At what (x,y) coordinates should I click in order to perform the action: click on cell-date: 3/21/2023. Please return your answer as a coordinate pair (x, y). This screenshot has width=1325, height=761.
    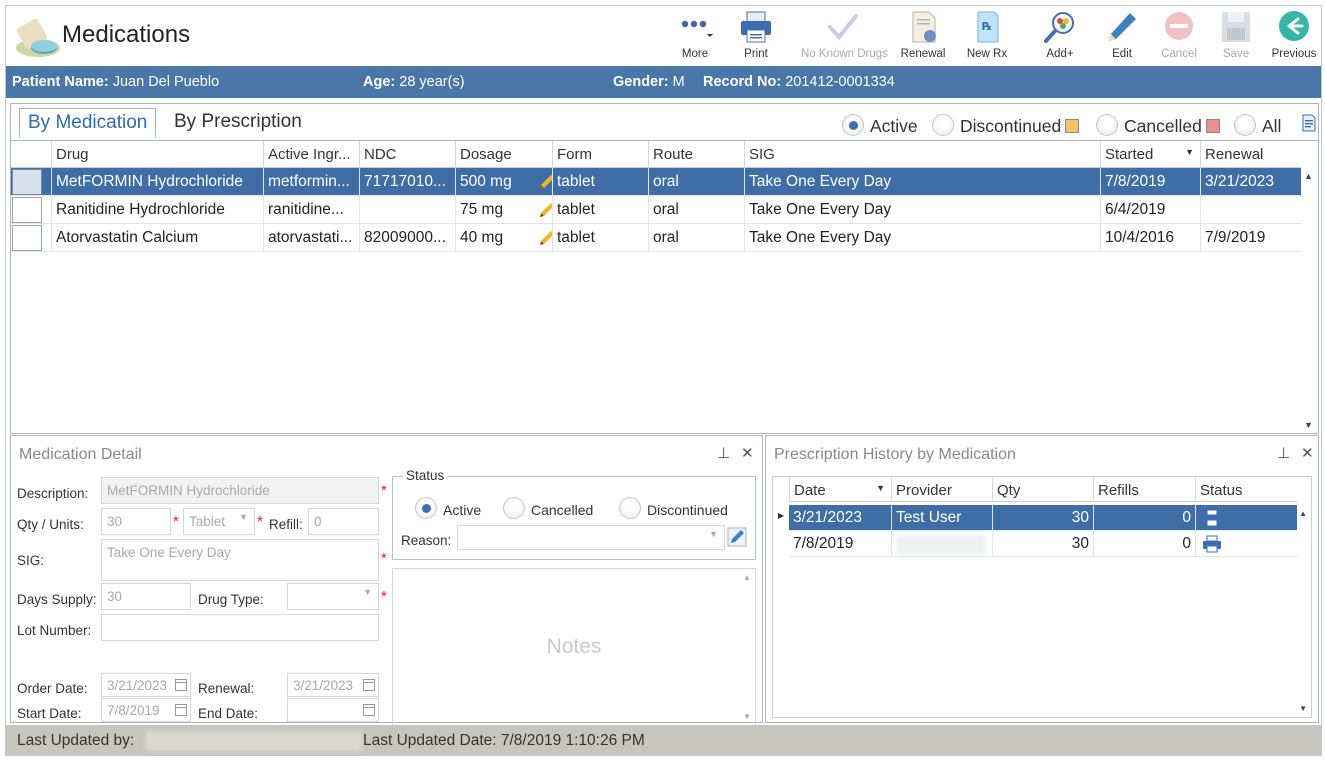
    Looking at the image, I should click on (827, 517).